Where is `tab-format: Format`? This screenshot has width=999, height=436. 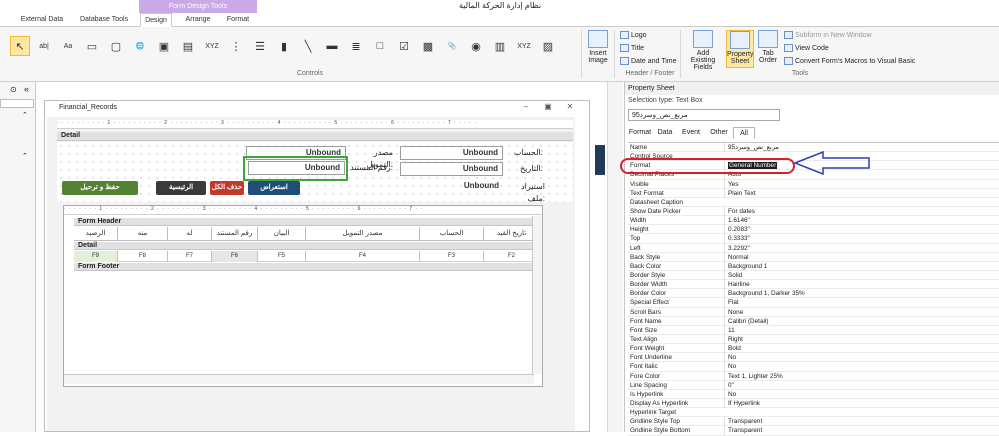
tab-format: Format is located at coordinates (238, 20).